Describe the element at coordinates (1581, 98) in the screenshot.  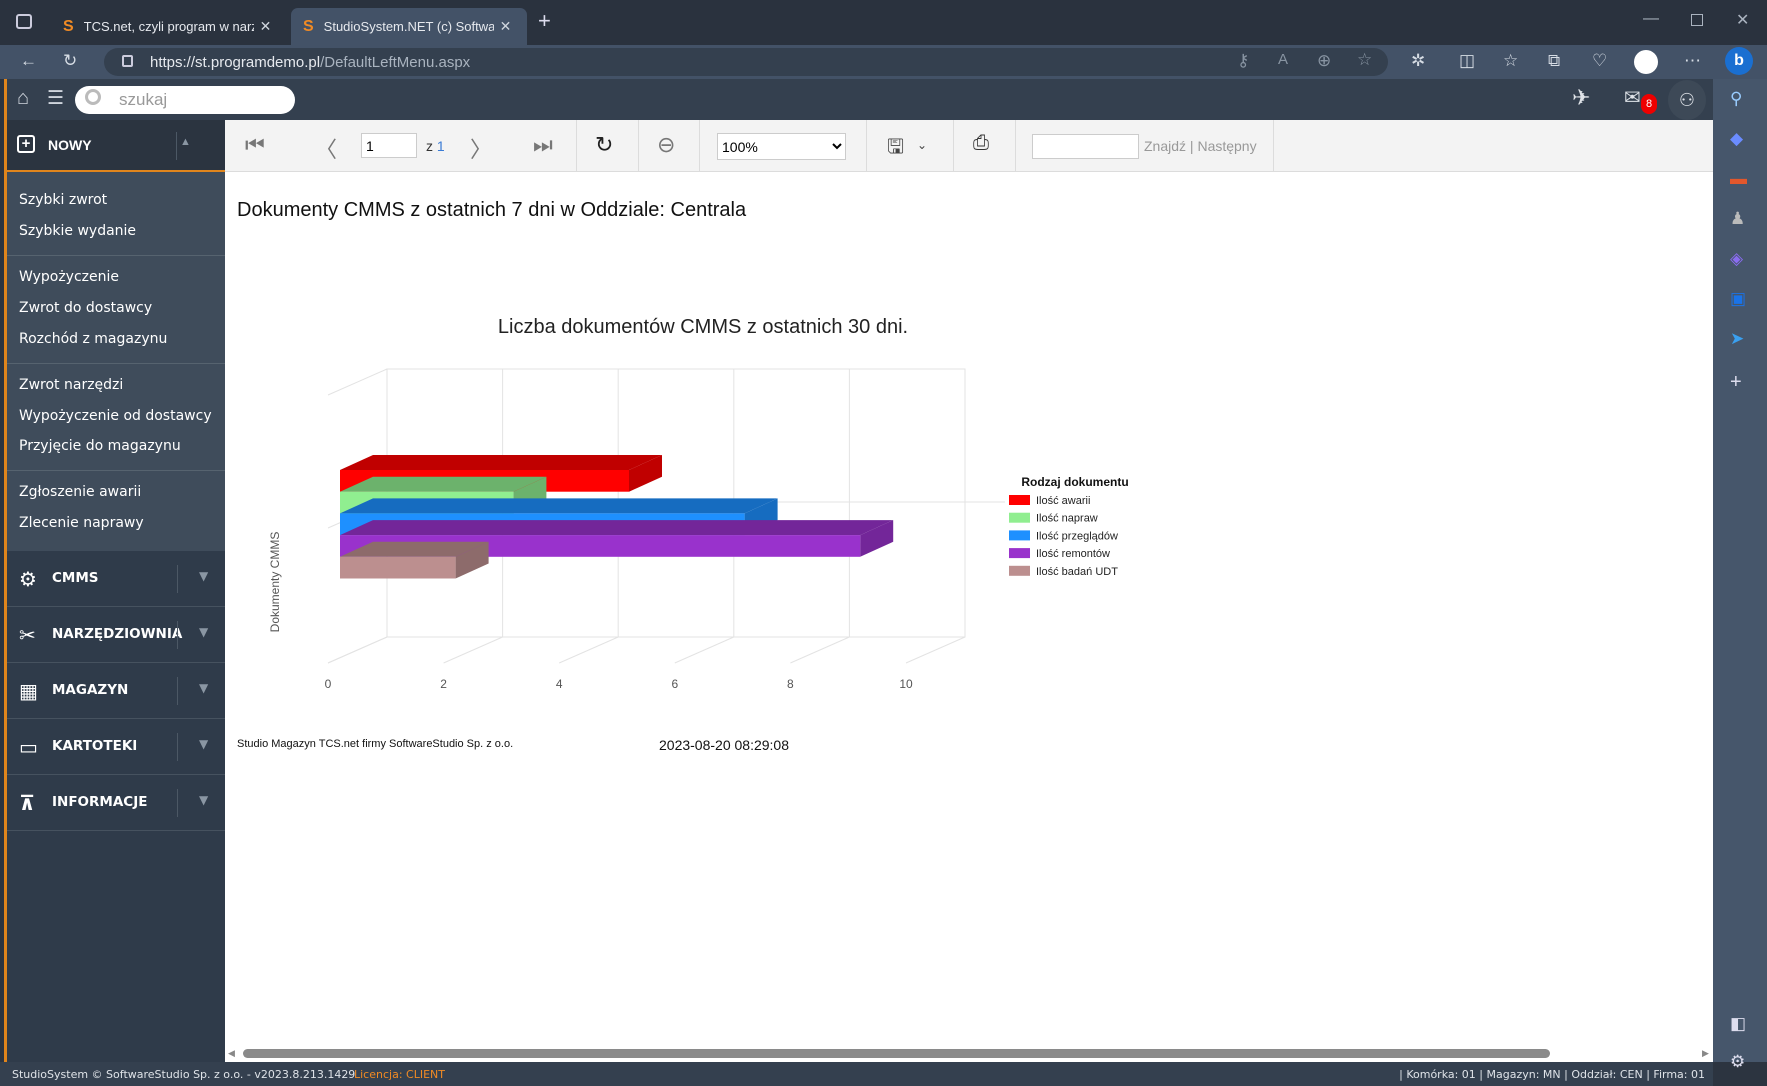
I see `plane-departure-icon: ✈` at that location.